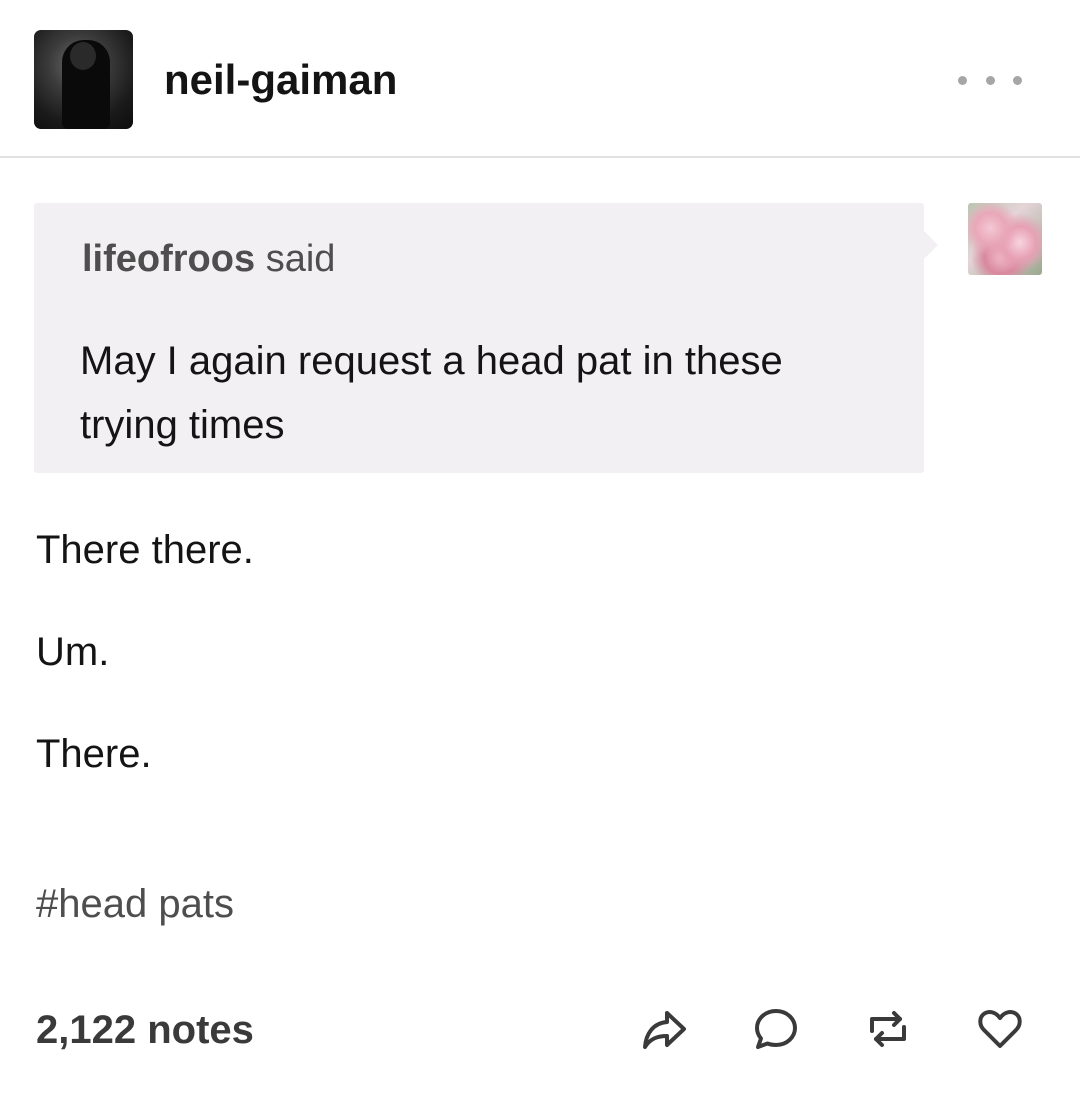  What do you see at coordinates (1005, 239) in the screenshot?
I see `asker-avatar` at bounding box center [1005, 239].